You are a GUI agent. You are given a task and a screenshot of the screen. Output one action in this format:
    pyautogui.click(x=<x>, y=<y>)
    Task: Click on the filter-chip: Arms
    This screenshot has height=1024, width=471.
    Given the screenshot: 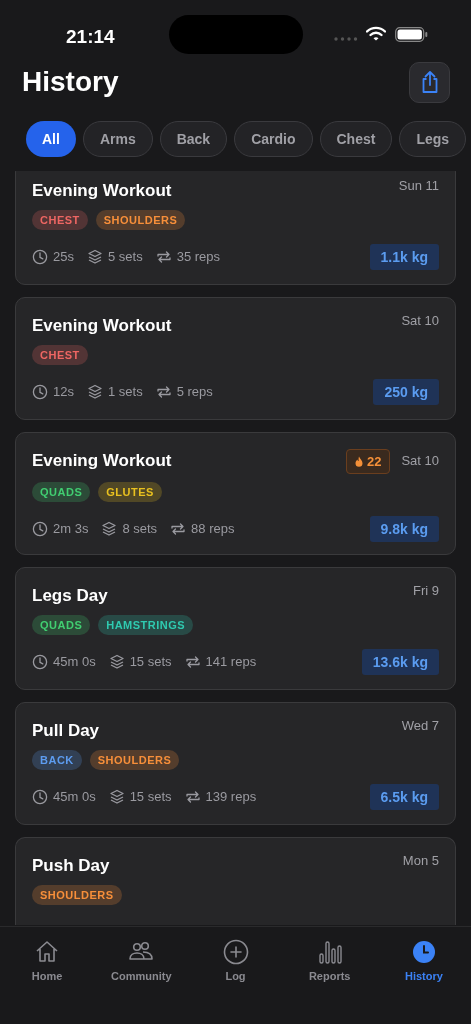 What is the action you would take?
    pyautogui.click(x=117, y=139)
    